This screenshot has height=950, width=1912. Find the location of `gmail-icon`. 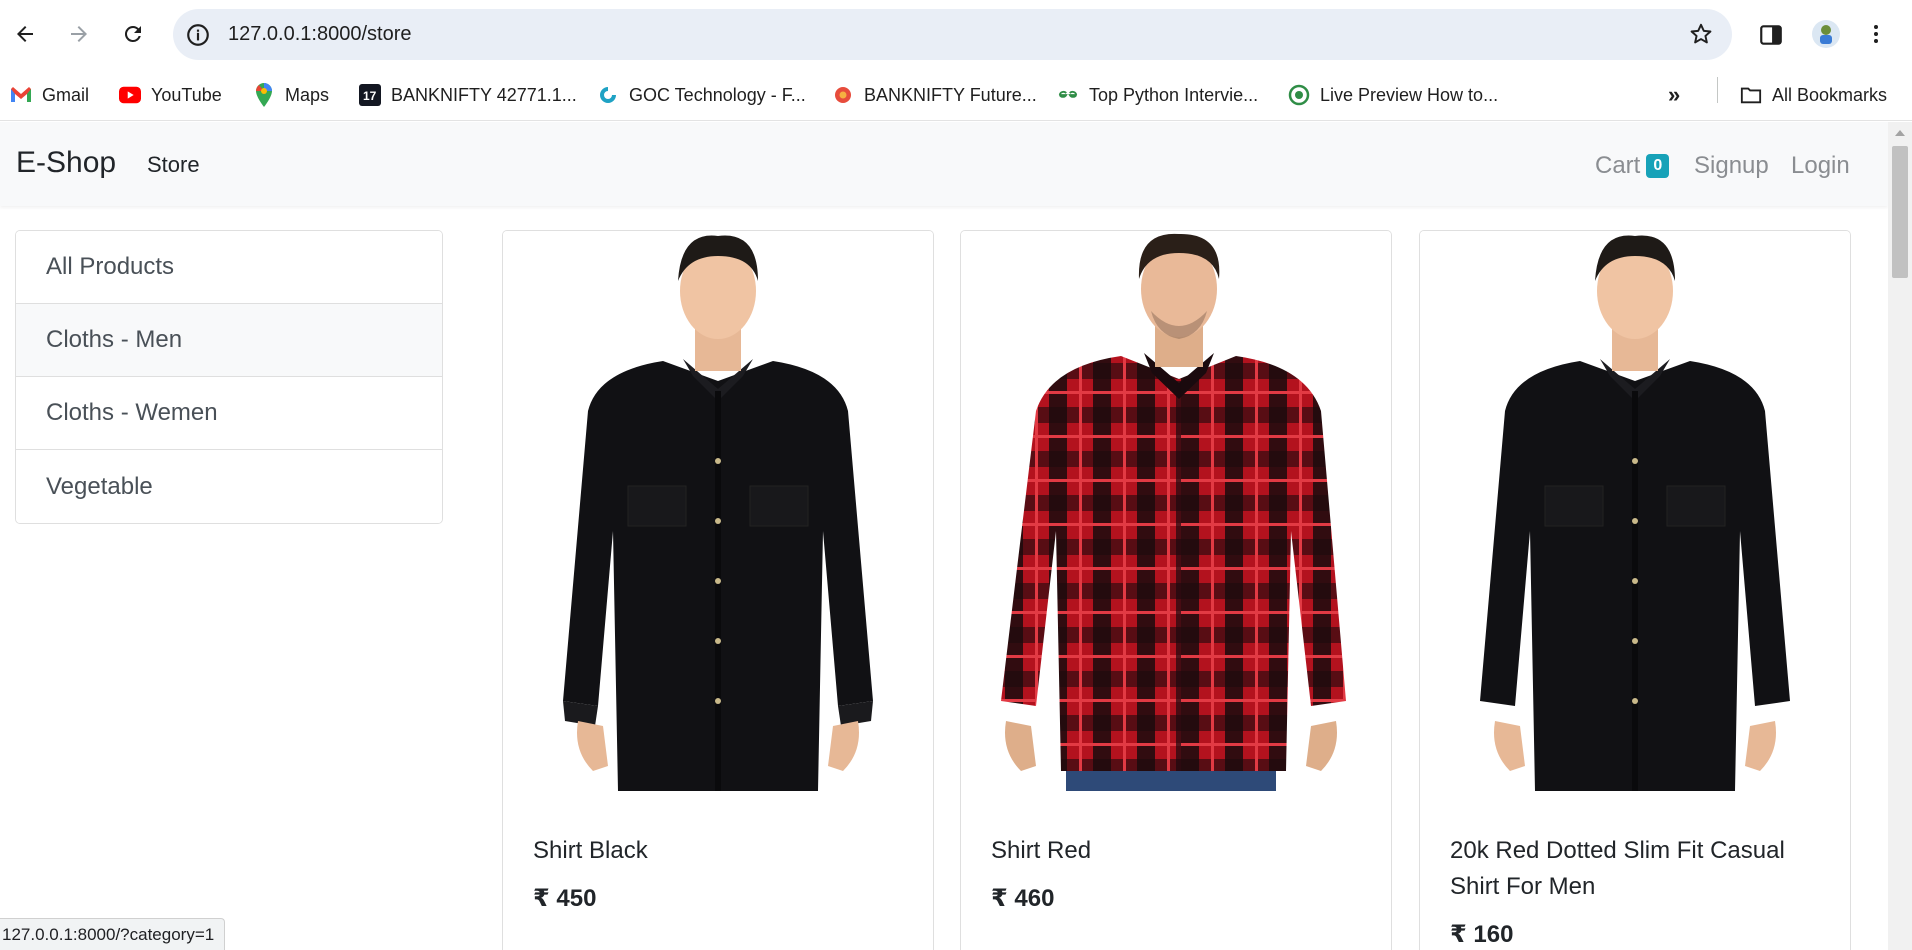

gmail-icon is located at coordinates (21, 95).